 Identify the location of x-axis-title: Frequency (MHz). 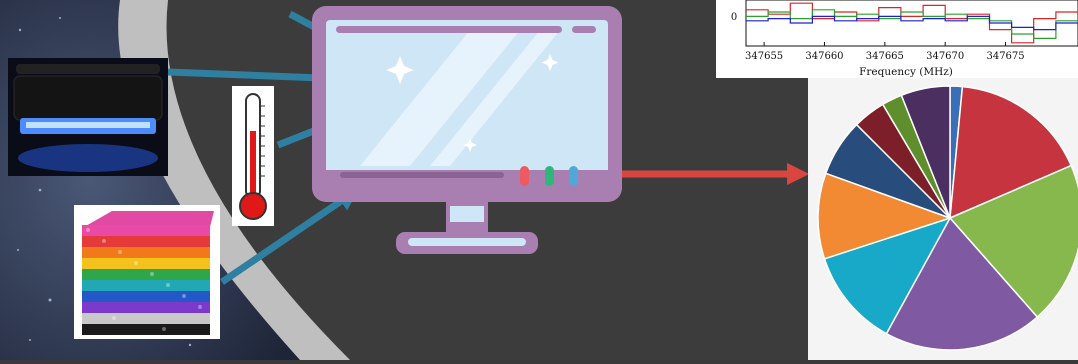
(906, 72).